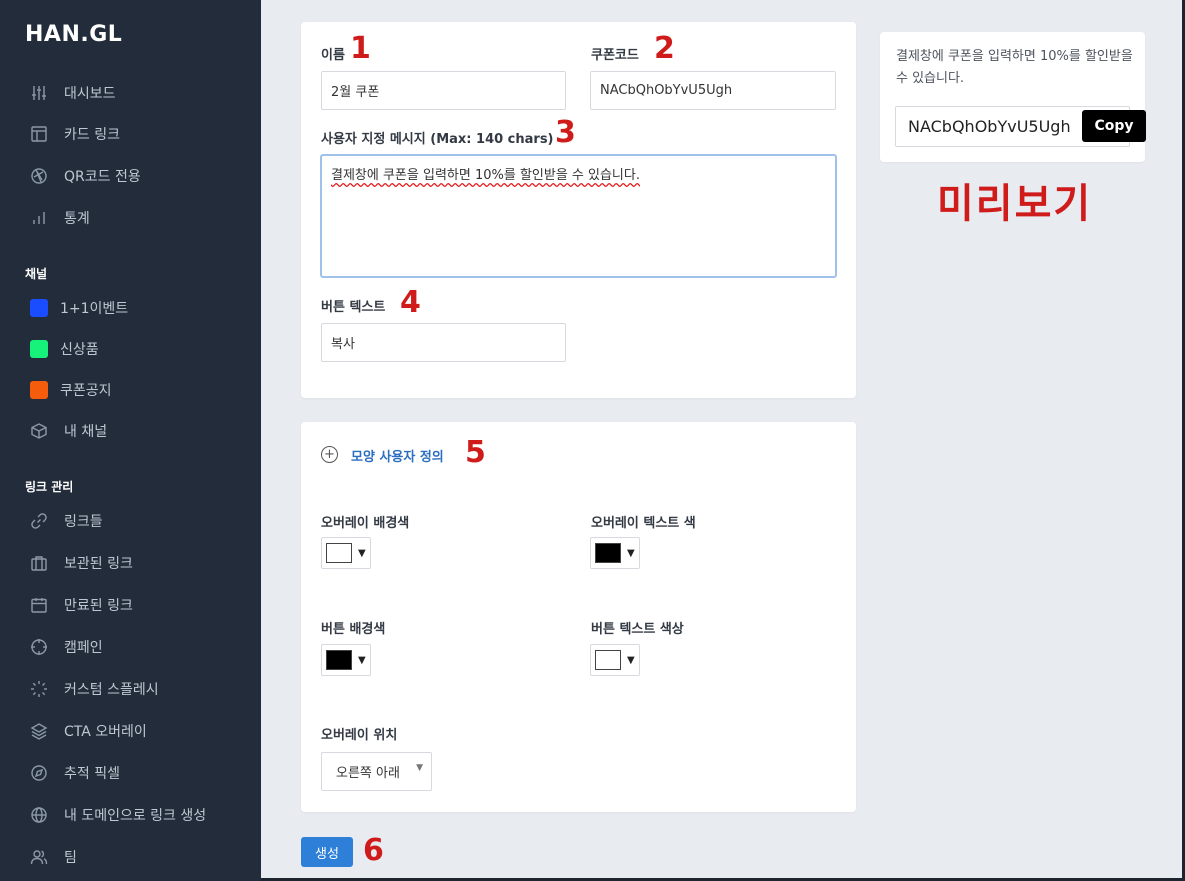 This screenshot has height=881, width=1185. Describe the element at coordinates (643, 523) in the screenshot. I see `overlay-text-color-label: 오버레이 텍스트 색` at that location.